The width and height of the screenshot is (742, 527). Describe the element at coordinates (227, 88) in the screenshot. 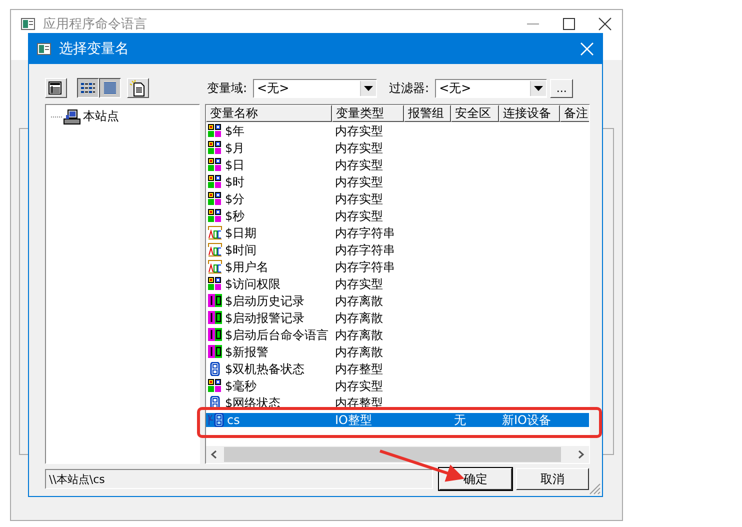

I see `field-label: 变量域:` at that location.